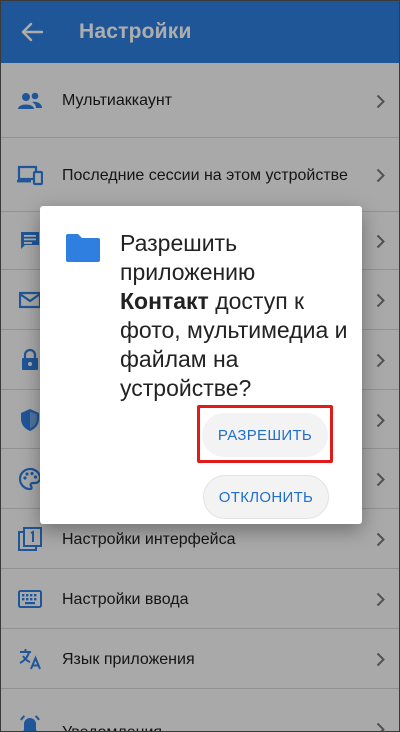 Image resolution: width=400 pixels, height=732 pixels. Describe the element at coordinates (83, 248) in the screenshot. I see `folder-icon` at that location.